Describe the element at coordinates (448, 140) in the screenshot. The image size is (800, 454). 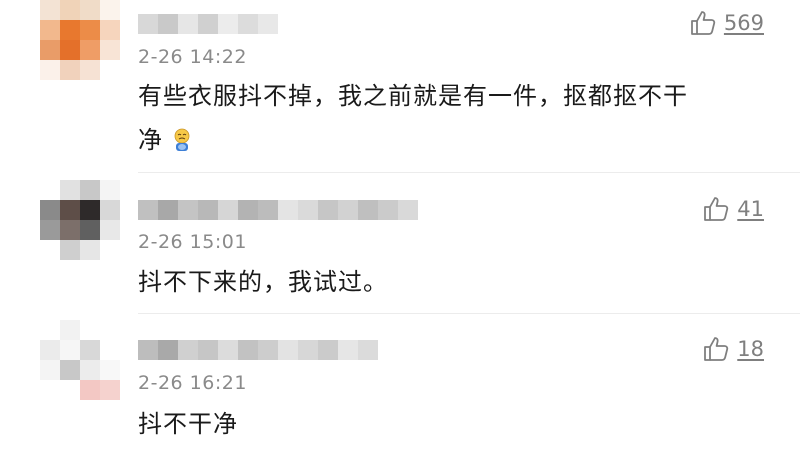
I see `comment-text-line: 净` at that location.